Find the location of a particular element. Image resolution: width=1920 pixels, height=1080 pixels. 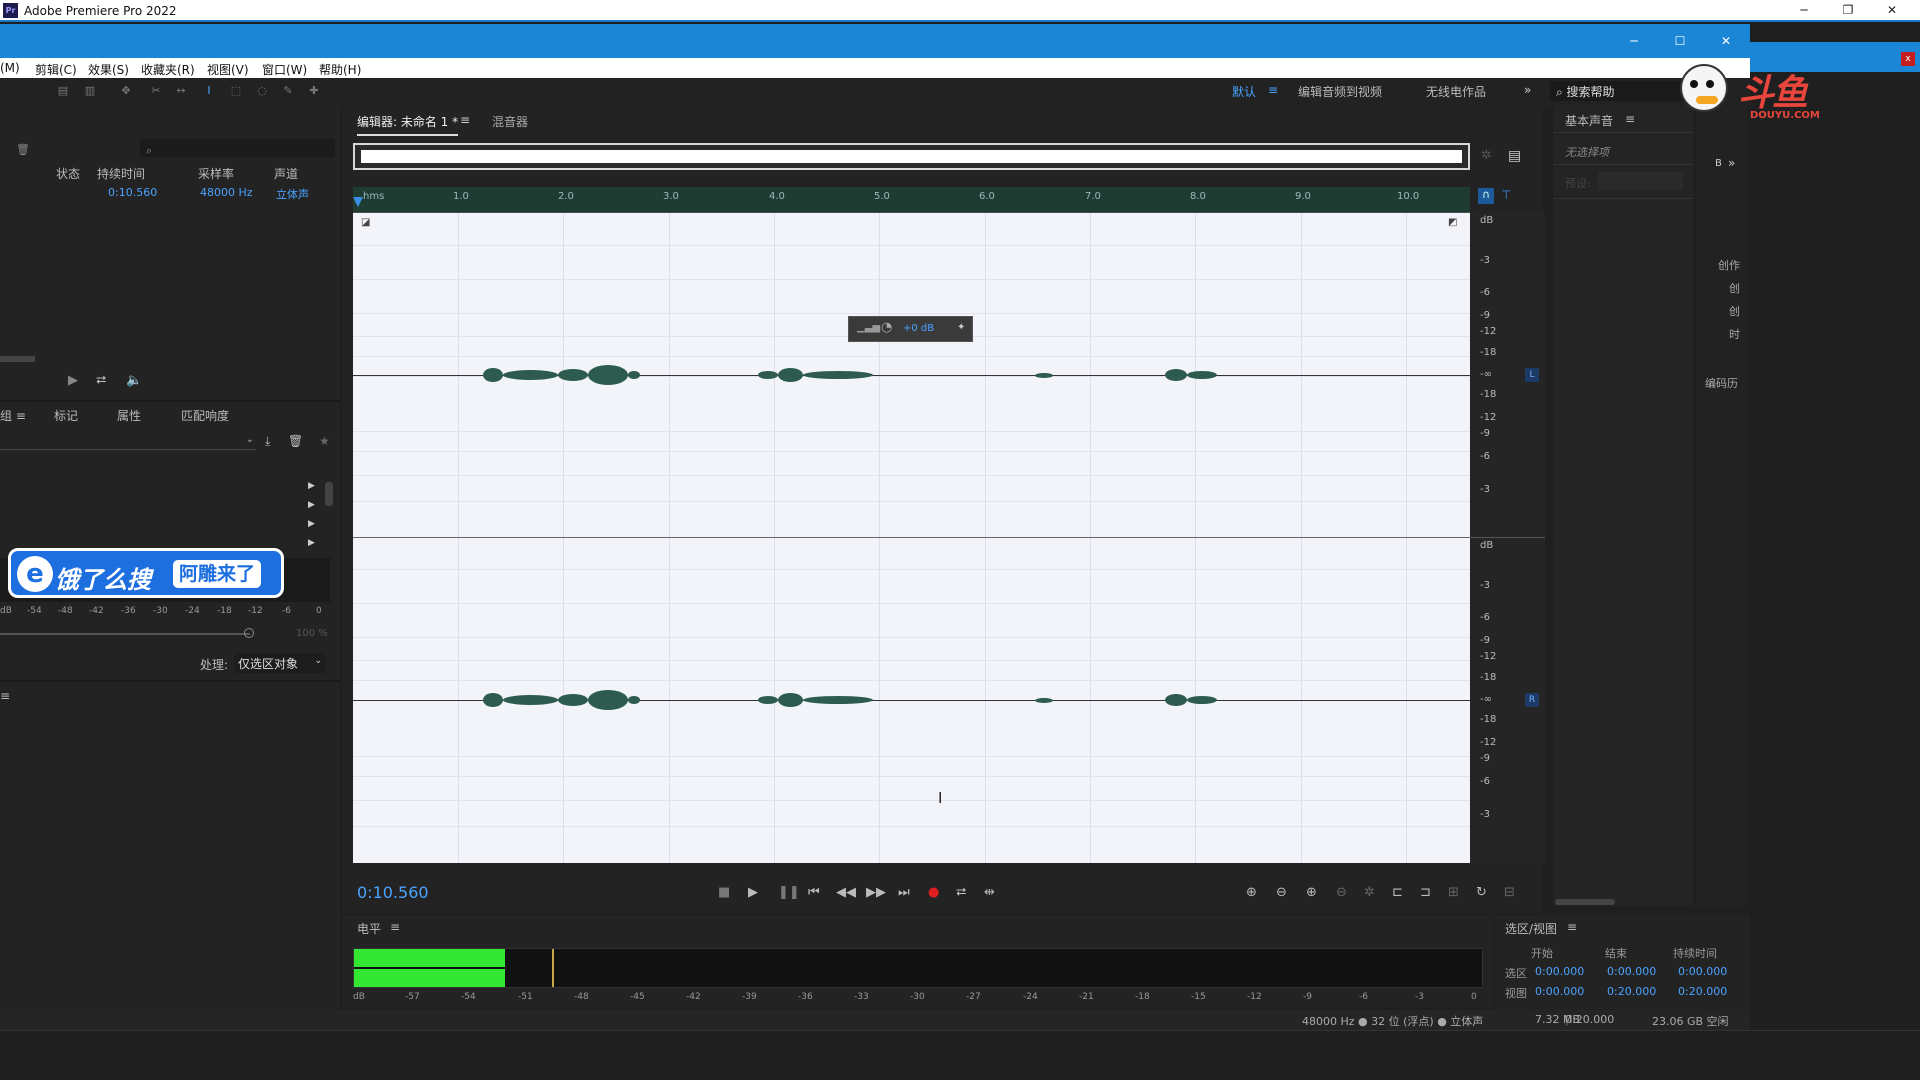

mix-slider-handle is located at coordinates (249, 633).